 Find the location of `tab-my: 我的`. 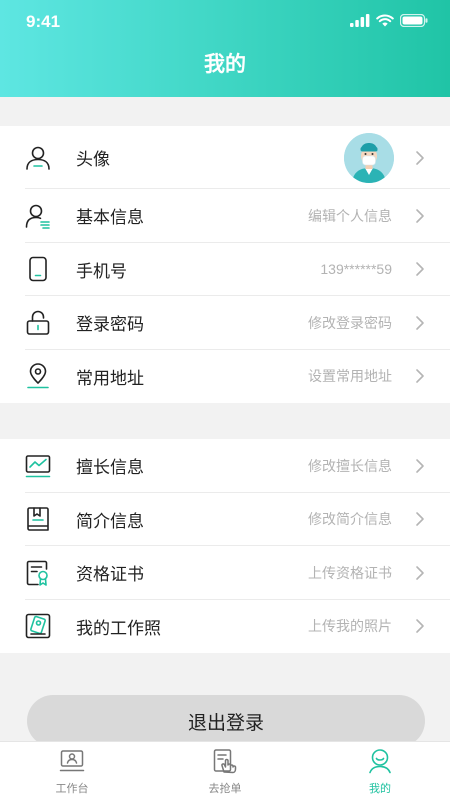

tab-my: 我的 is located at coordinates (380, 772).